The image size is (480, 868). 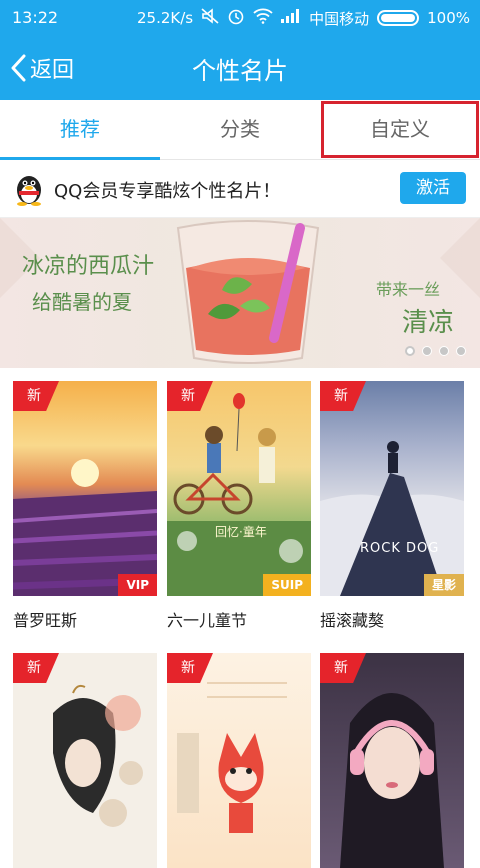 I want to click on ink-woman-illustration, so click(x=98, y=755).